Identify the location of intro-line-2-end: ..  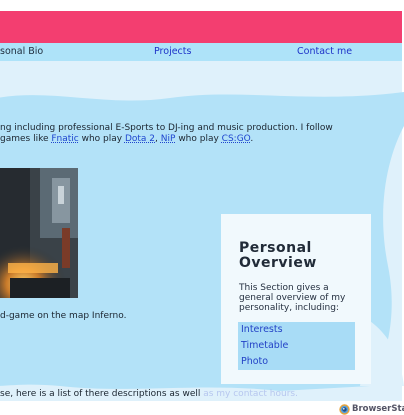
(252, 139).